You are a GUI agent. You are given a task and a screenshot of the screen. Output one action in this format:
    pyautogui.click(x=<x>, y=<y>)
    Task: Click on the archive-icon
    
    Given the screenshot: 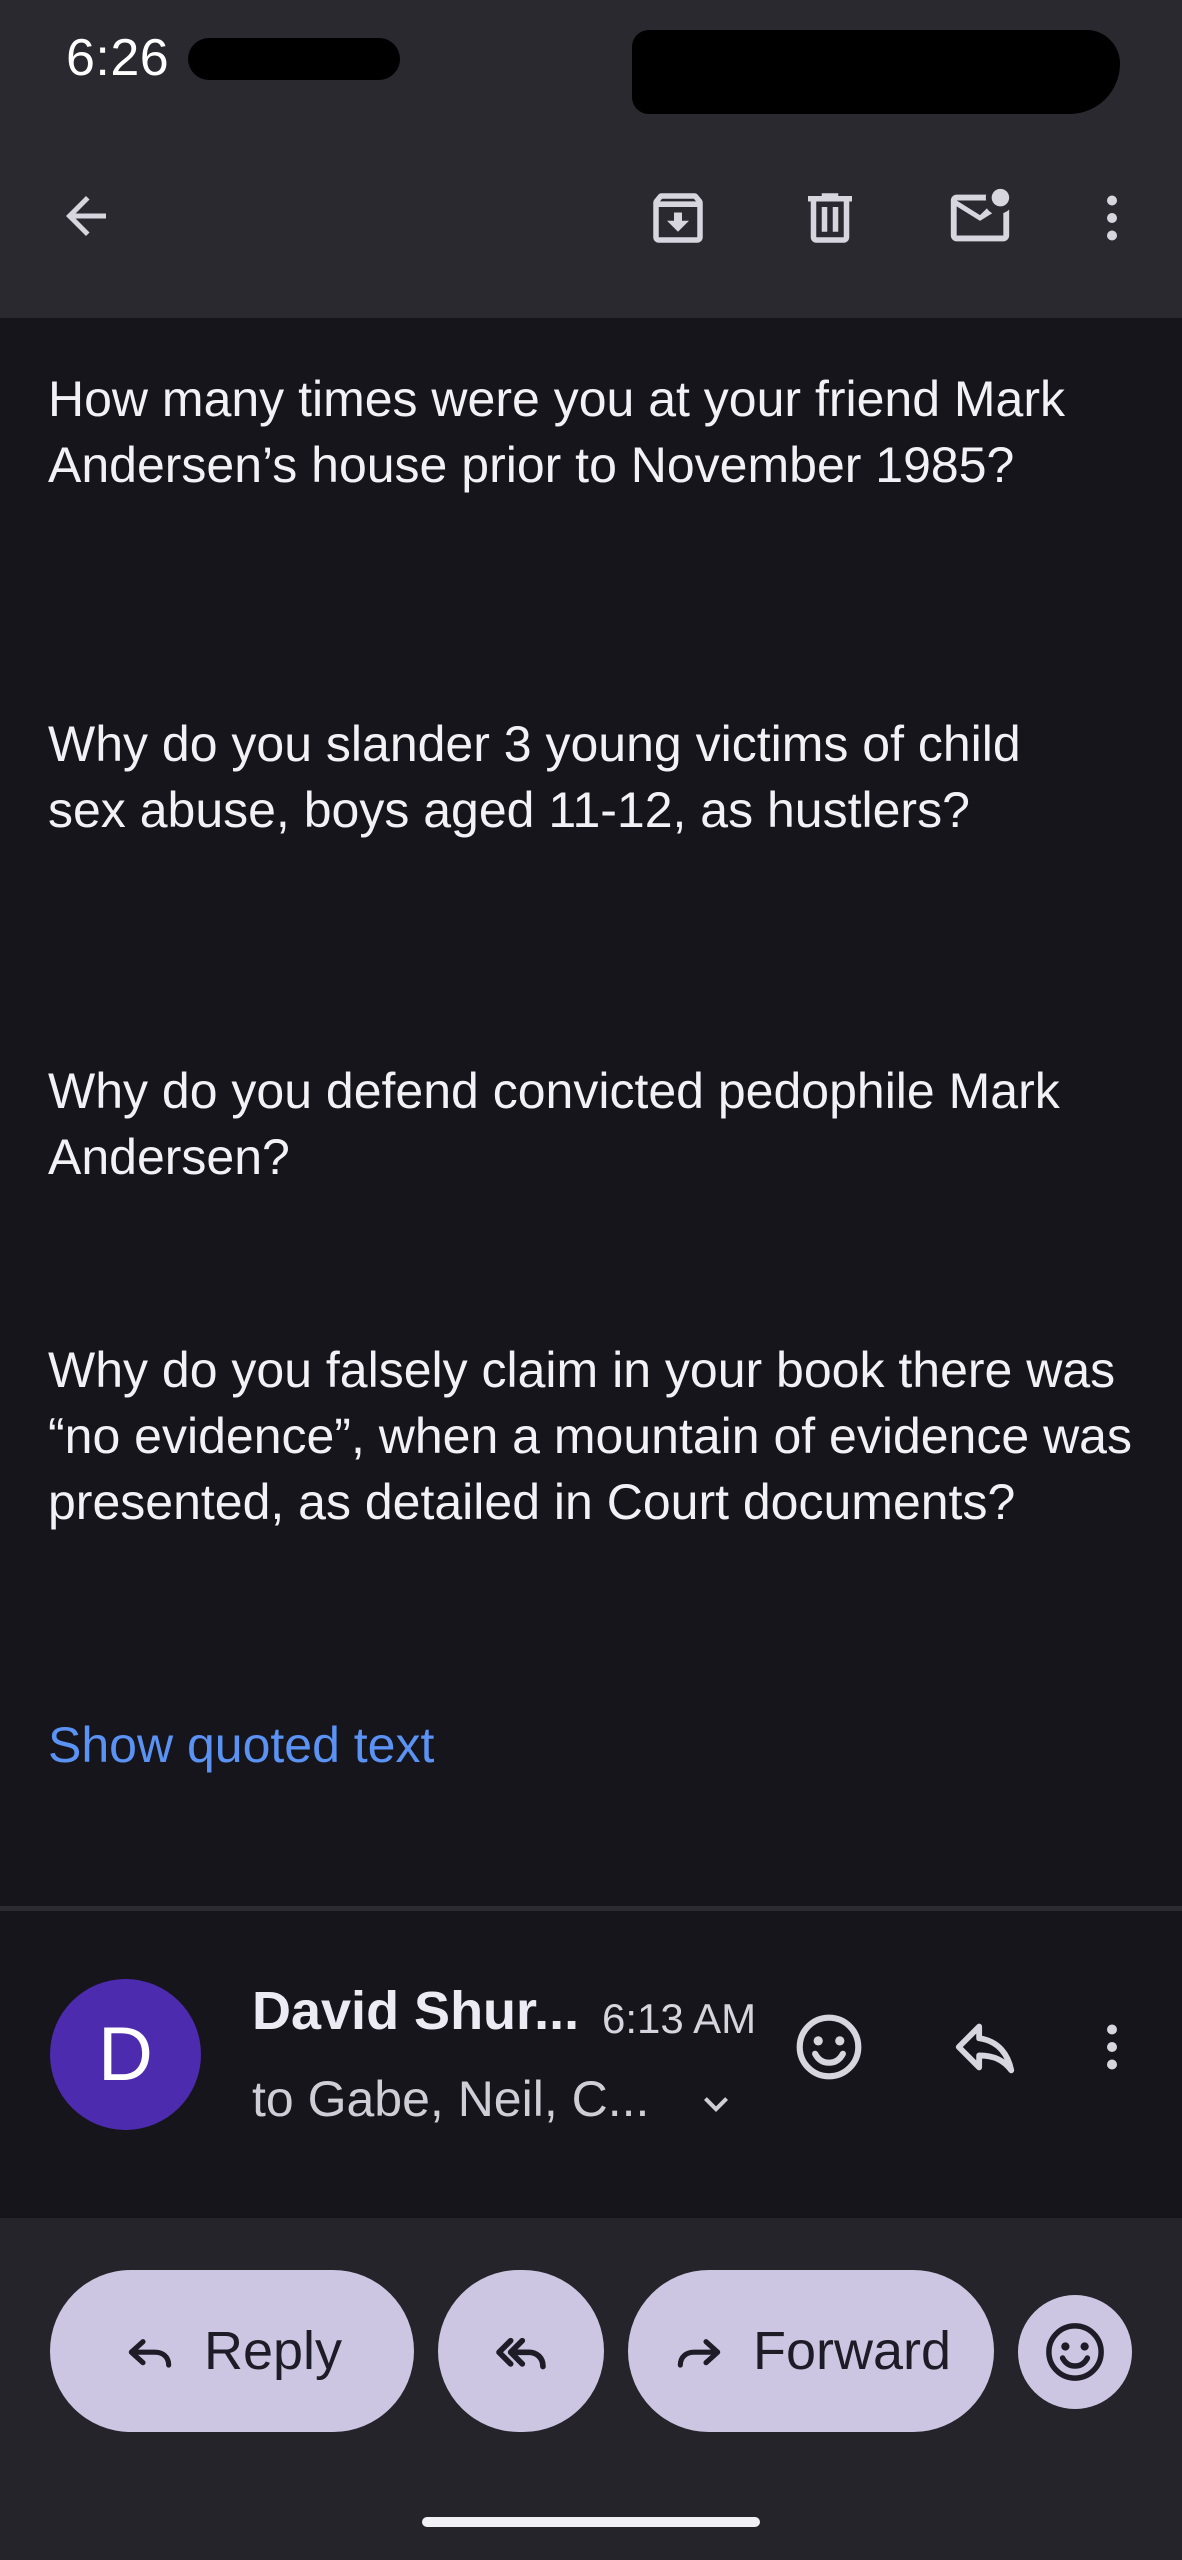 What is the action you would take?
    pyautogui.click(x=678, y=218)
    